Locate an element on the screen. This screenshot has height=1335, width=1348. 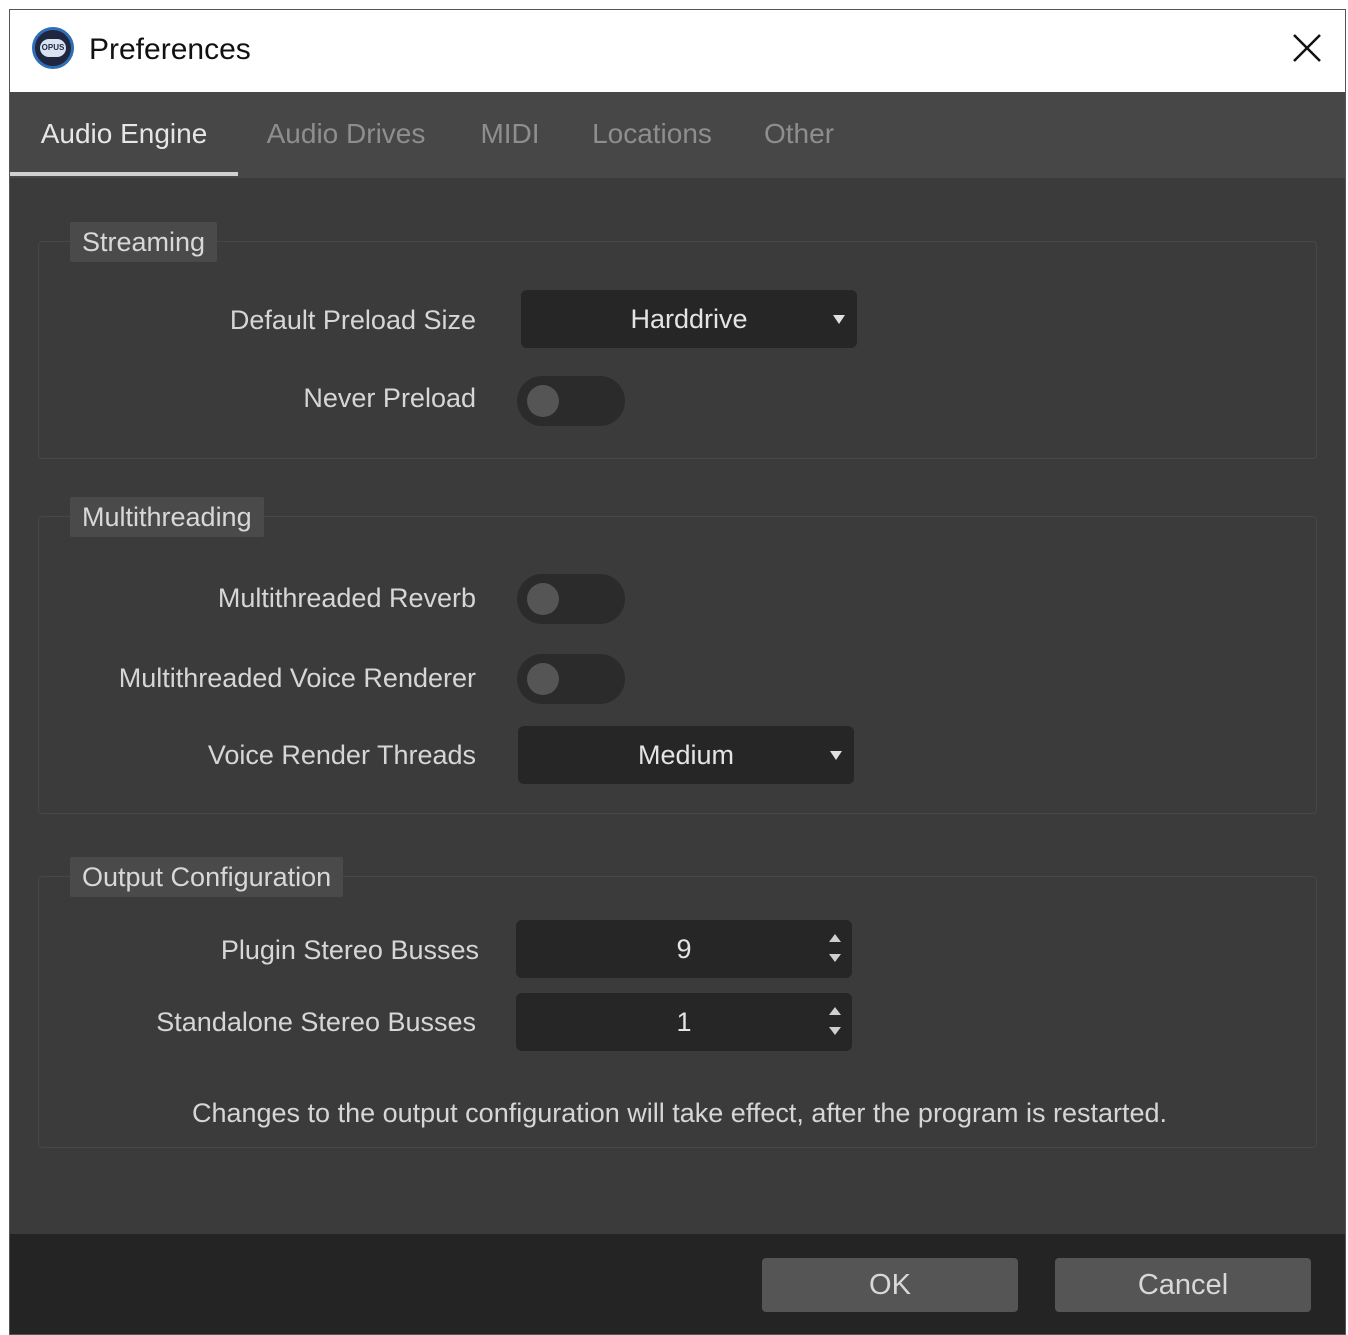
app-icon: OPUS is located at coordinates (53, 48).